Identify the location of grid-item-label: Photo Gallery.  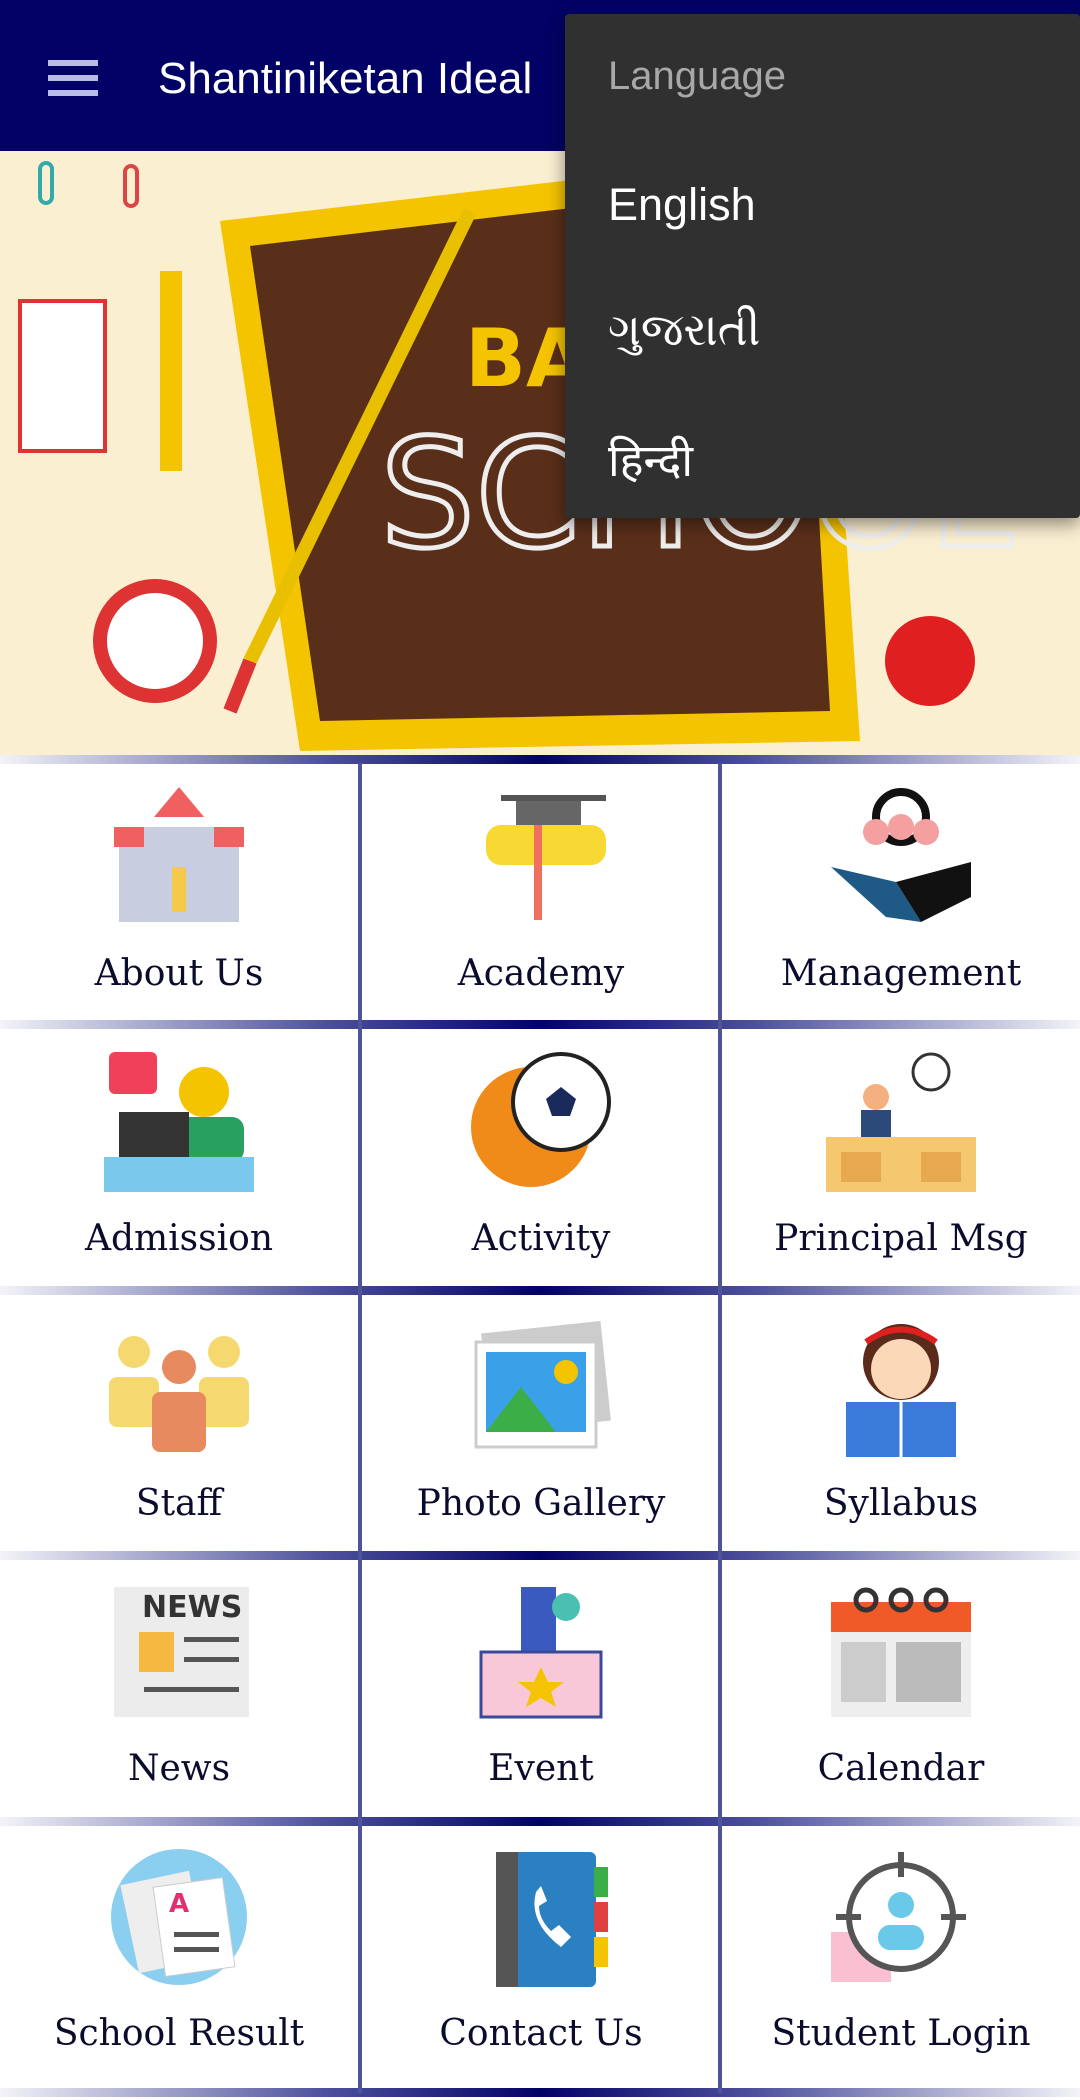
(541, 1503).